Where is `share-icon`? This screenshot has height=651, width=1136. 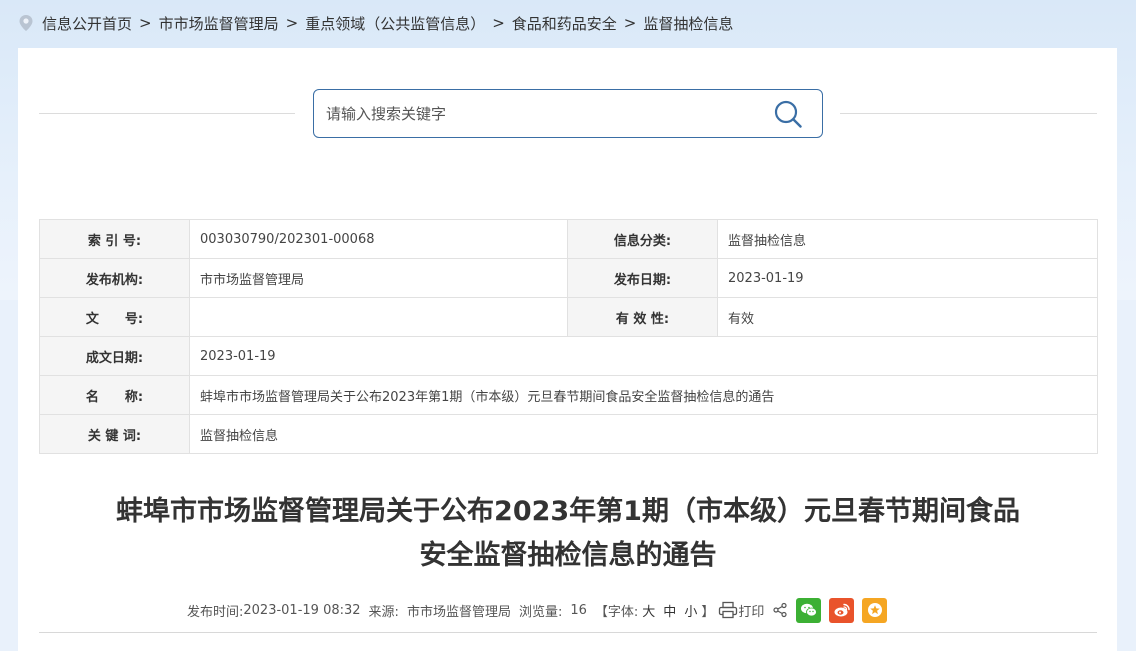 share-icon is located at coordinates (780, 610).